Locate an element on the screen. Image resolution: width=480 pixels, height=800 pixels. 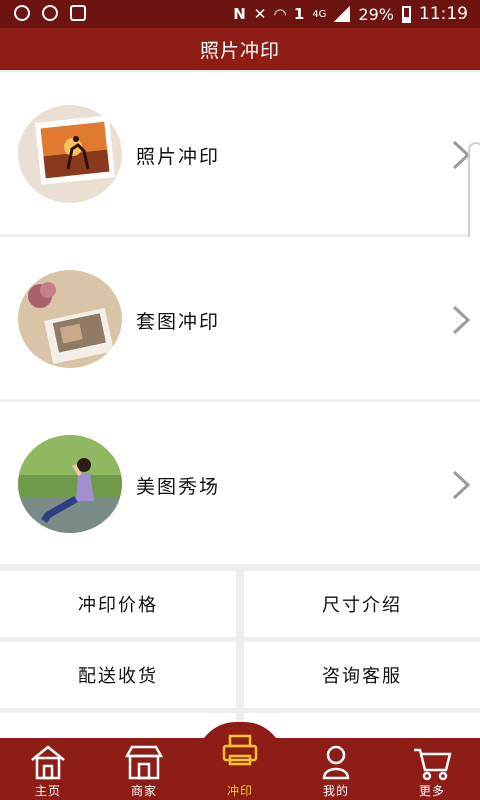
network-type: 4G is located at coordinates (319, 14).